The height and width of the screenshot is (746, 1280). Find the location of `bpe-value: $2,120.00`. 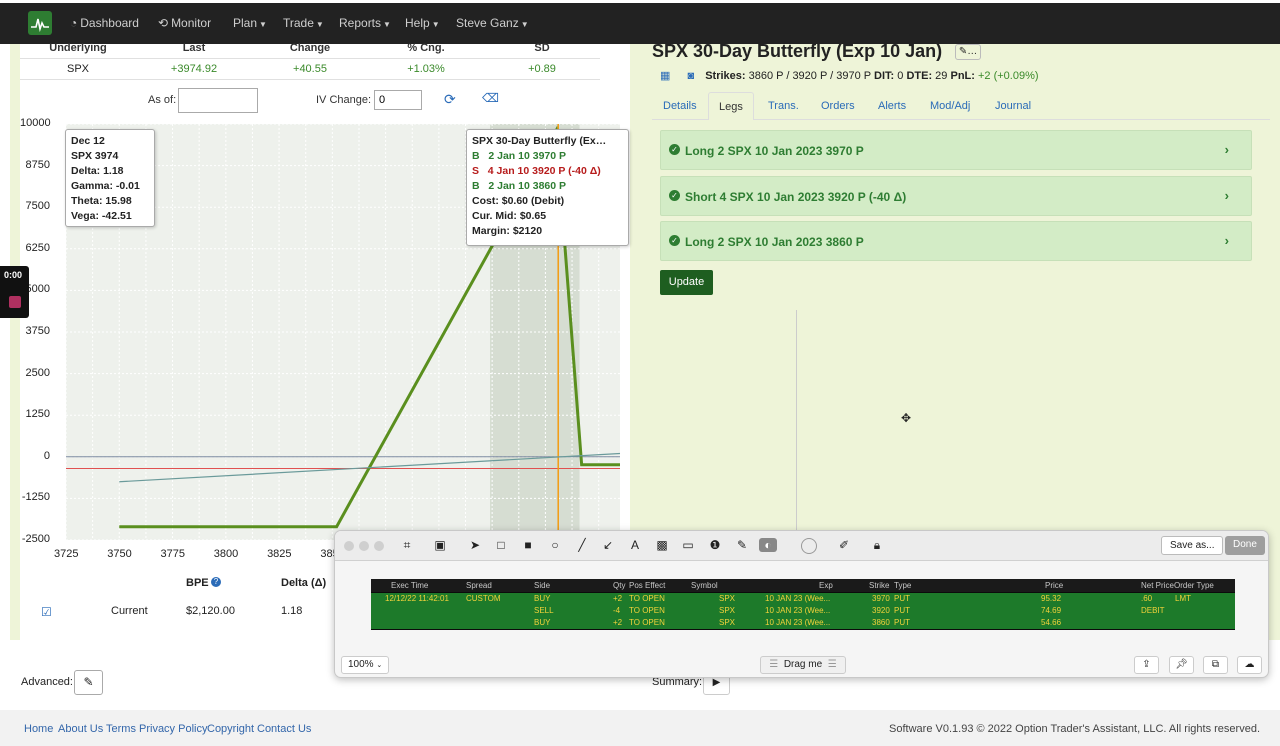

bpe-value: $2,120.00 is located at coordinates (210, 611).